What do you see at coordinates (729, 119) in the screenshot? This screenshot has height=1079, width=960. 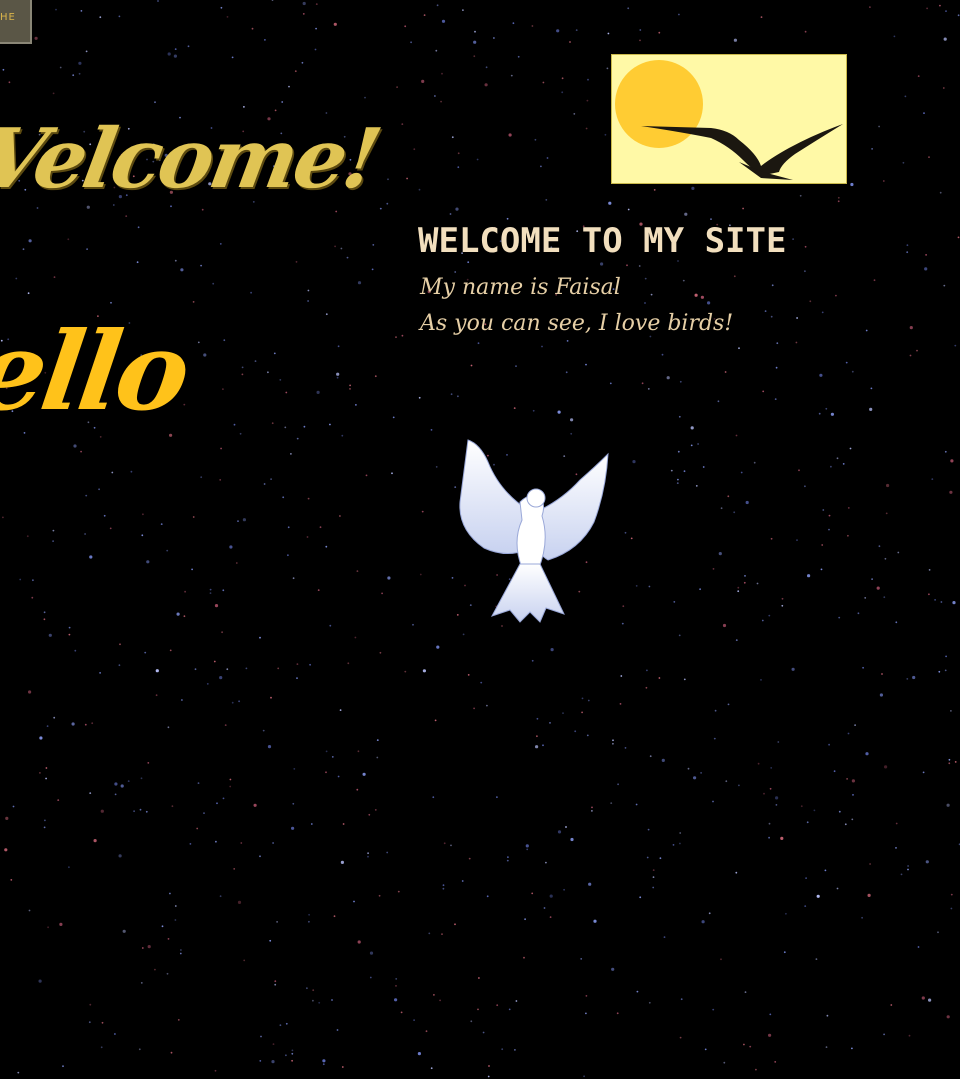 I see `sunset-bird-icon` at bounding box center [729, 119].